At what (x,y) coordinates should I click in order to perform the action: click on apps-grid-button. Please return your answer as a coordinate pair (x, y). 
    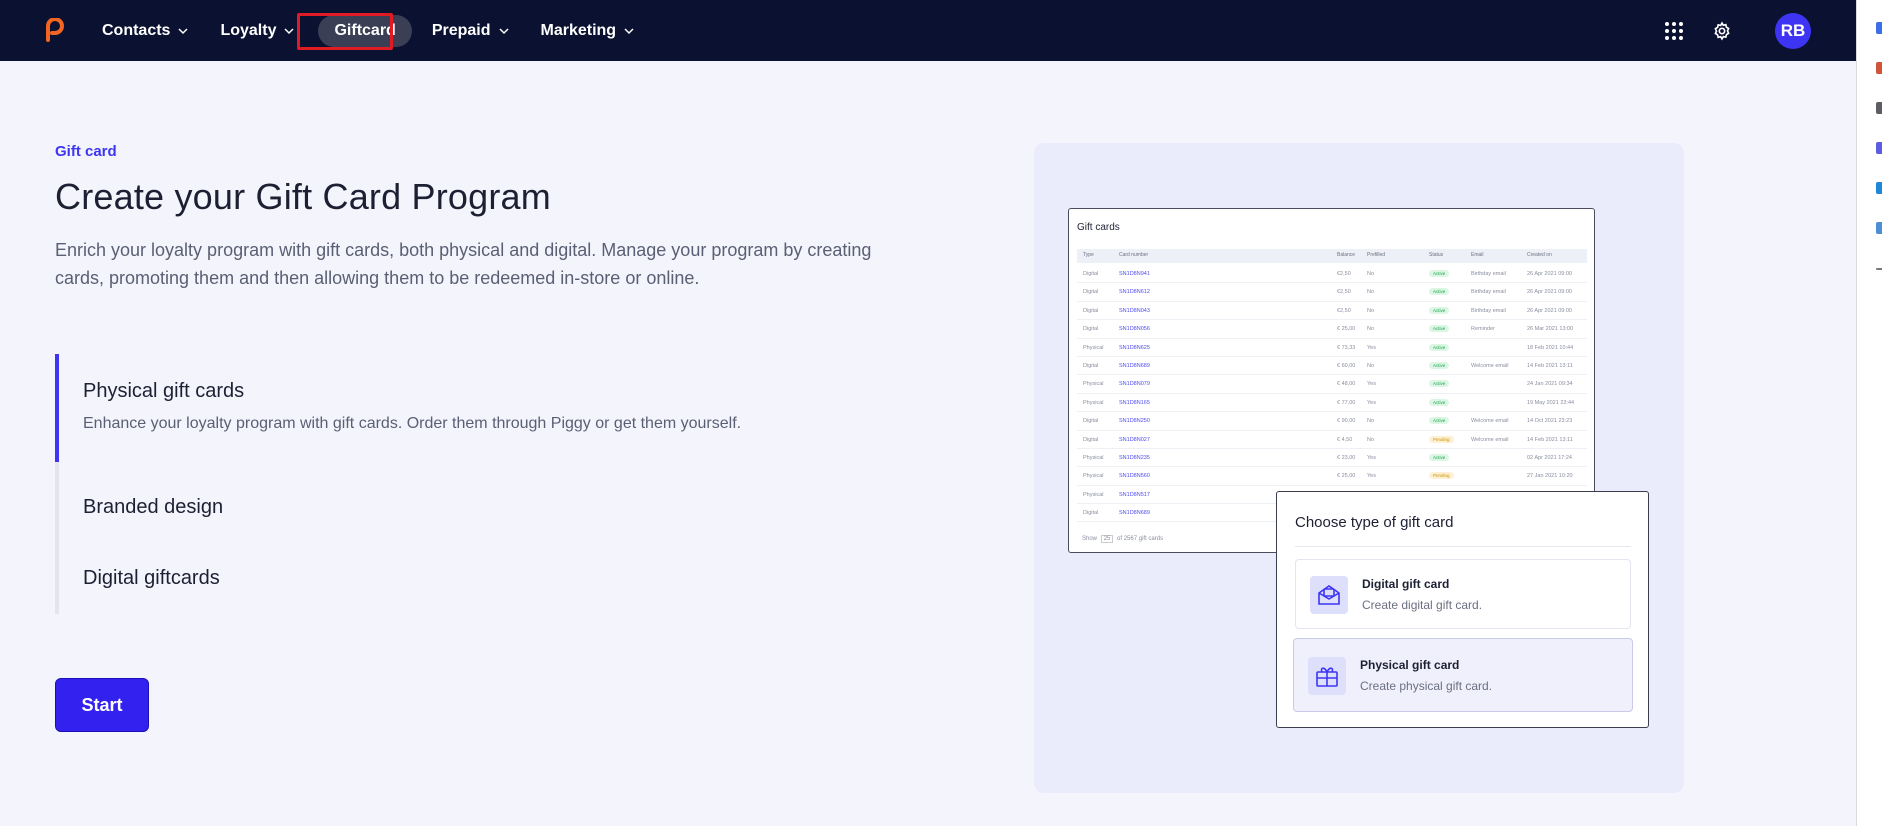
    Looking at the image, I should click on (1674, 31).